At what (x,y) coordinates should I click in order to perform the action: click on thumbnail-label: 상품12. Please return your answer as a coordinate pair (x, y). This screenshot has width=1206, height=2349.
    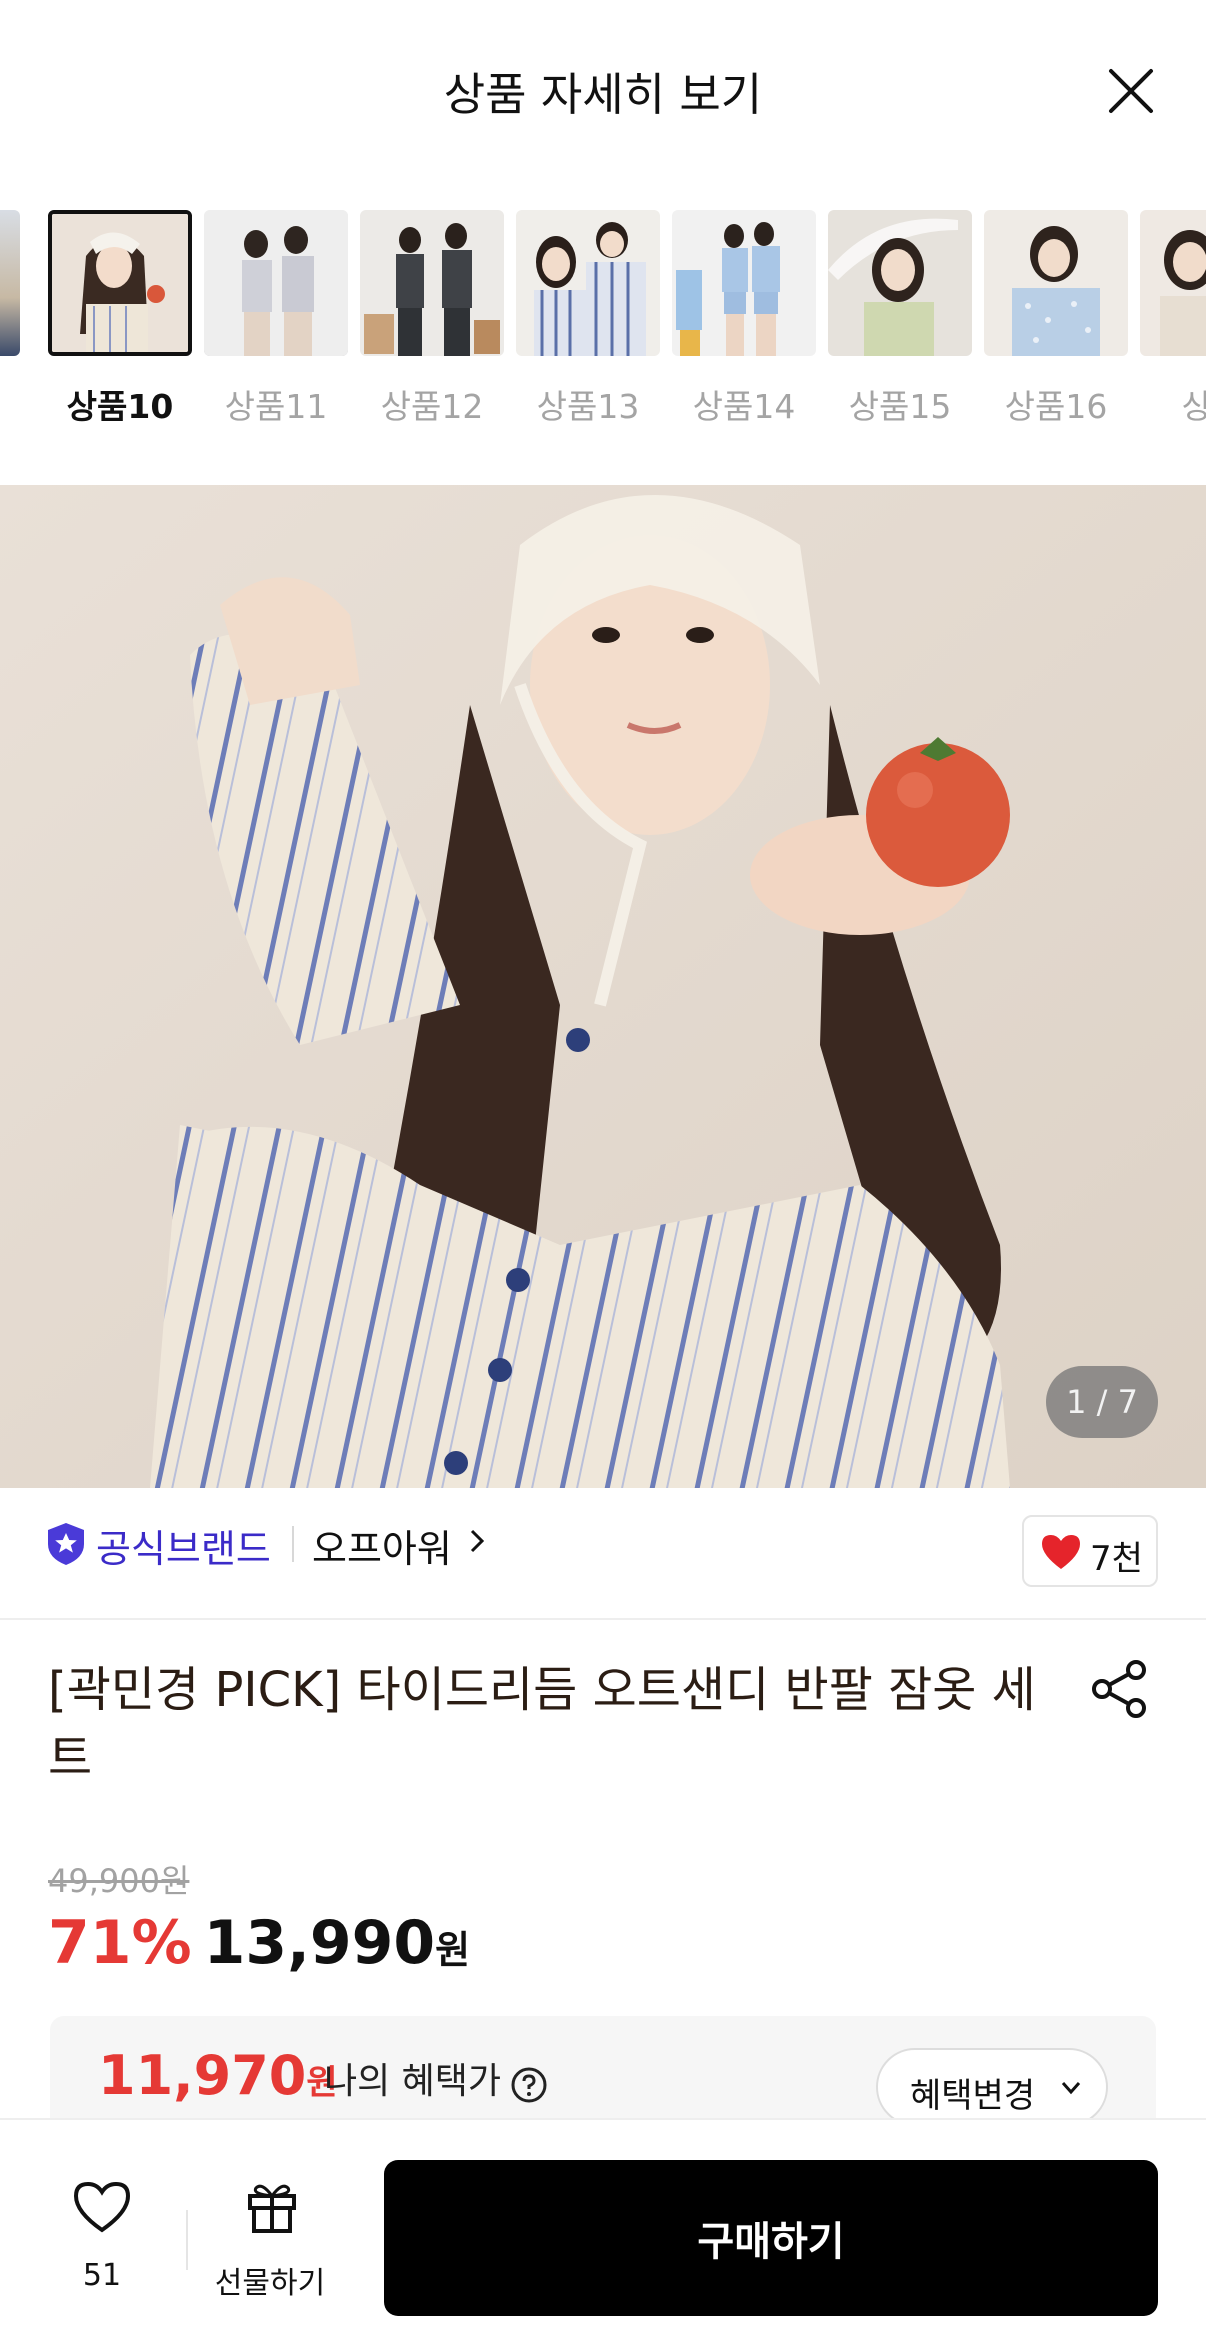
    Looking at the image, I should click on (432, 406).